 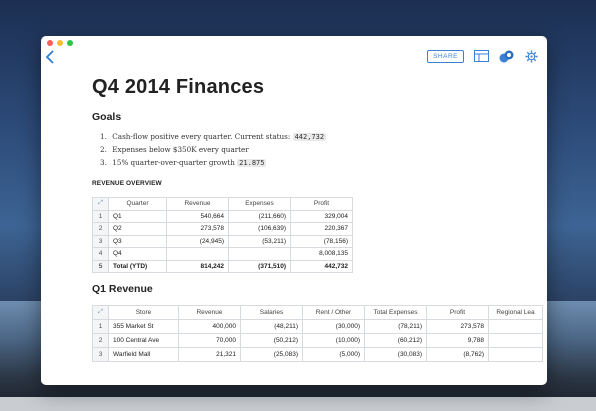 I want to click on table-cell: (5,000), so click(x=333, y=354).